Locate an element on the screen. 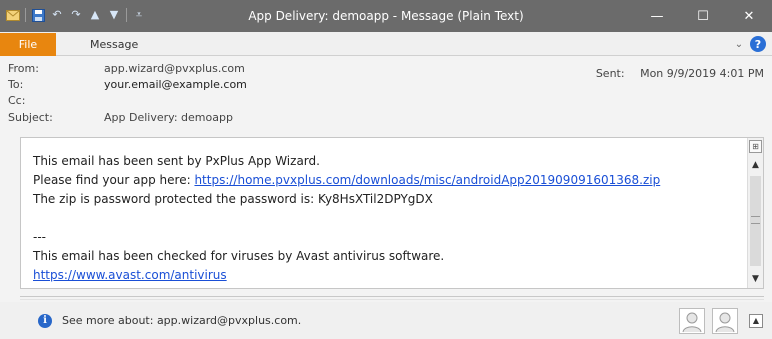  subject-value: App Delivery: demoapp is located at coordinates (168, 117).